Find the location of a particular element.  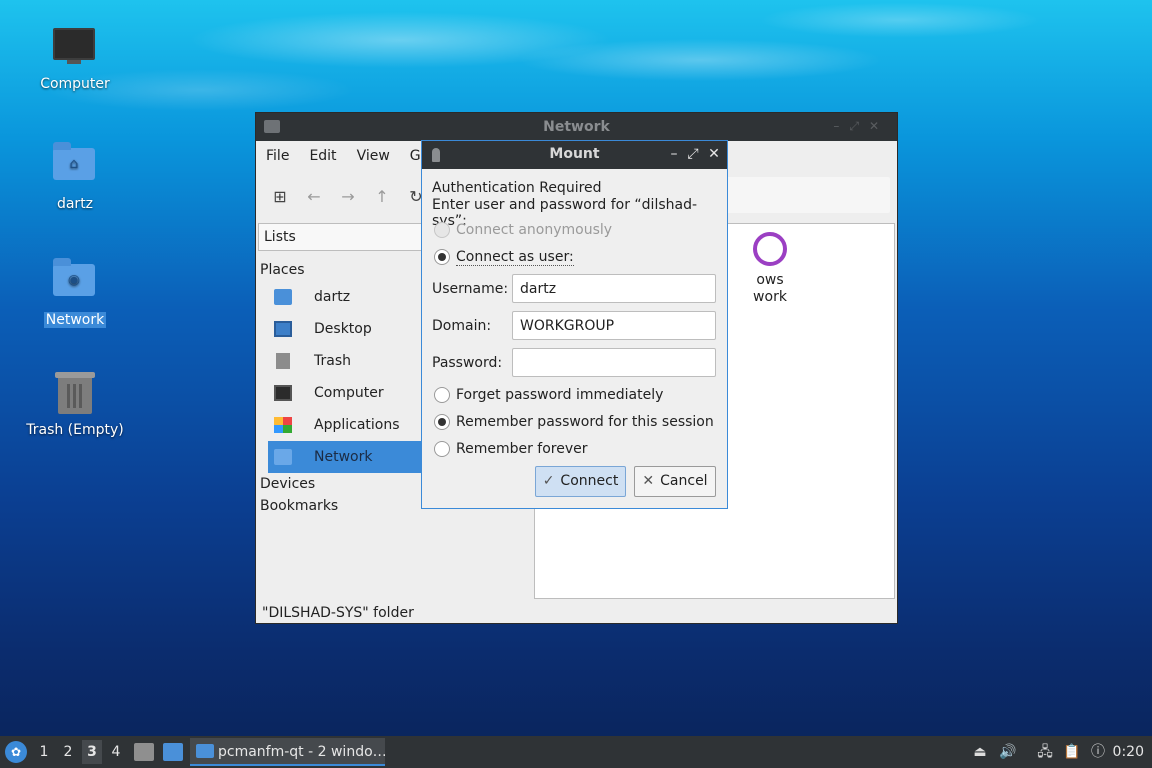

remember-session-radio: Remember password for this session is located at coordinates (574, 422).